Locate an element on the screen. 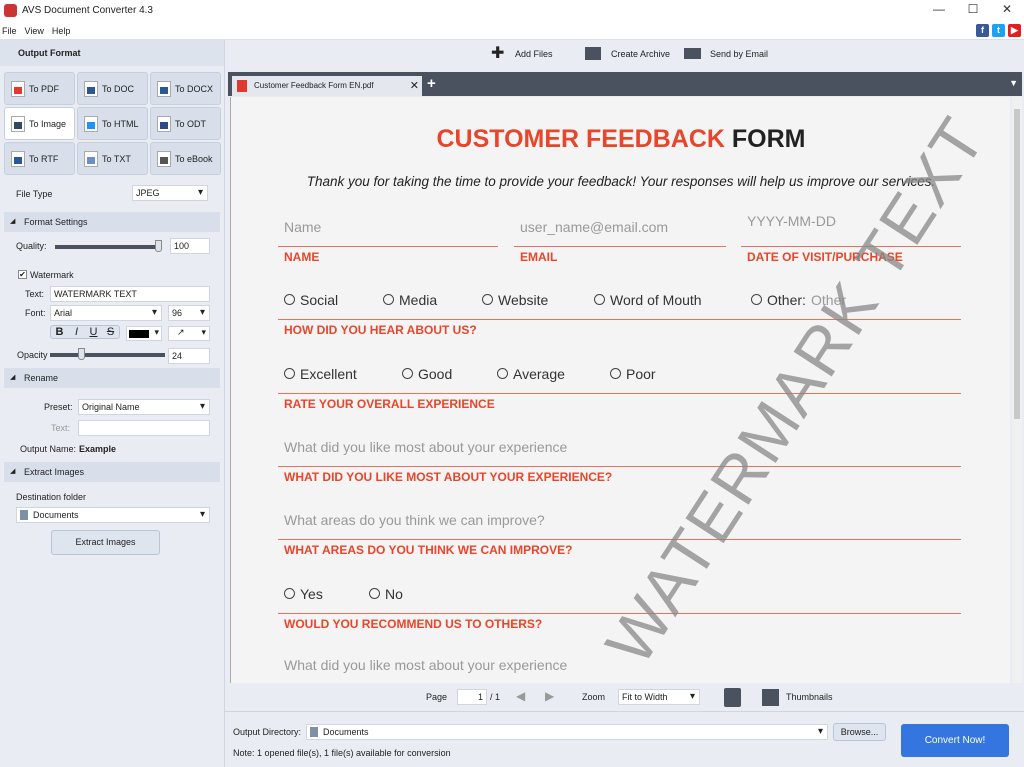 This screenshot has height=767, width=1024. format-button-to-txt: To TXT is located at coordinates (112, 158).